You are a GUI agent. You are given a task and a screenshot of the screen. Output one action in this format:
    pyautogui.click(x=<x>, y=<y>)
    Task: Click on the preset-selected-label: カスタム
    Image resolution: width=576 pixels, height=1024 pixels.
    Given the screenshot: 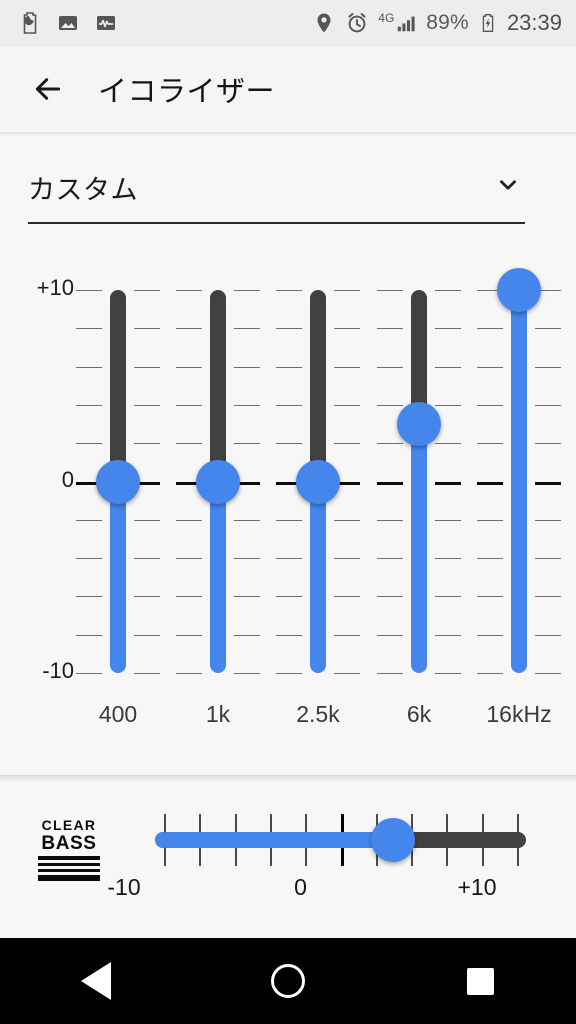 What is the action you would take?
    pyautogui.click(x=83, y=190)
    